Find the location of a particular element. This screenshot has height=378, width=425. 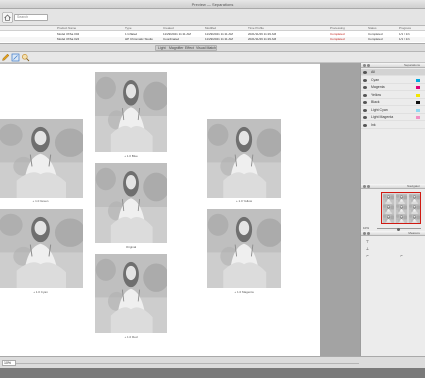

table-cell: Status is located at coordinates (372, 28).